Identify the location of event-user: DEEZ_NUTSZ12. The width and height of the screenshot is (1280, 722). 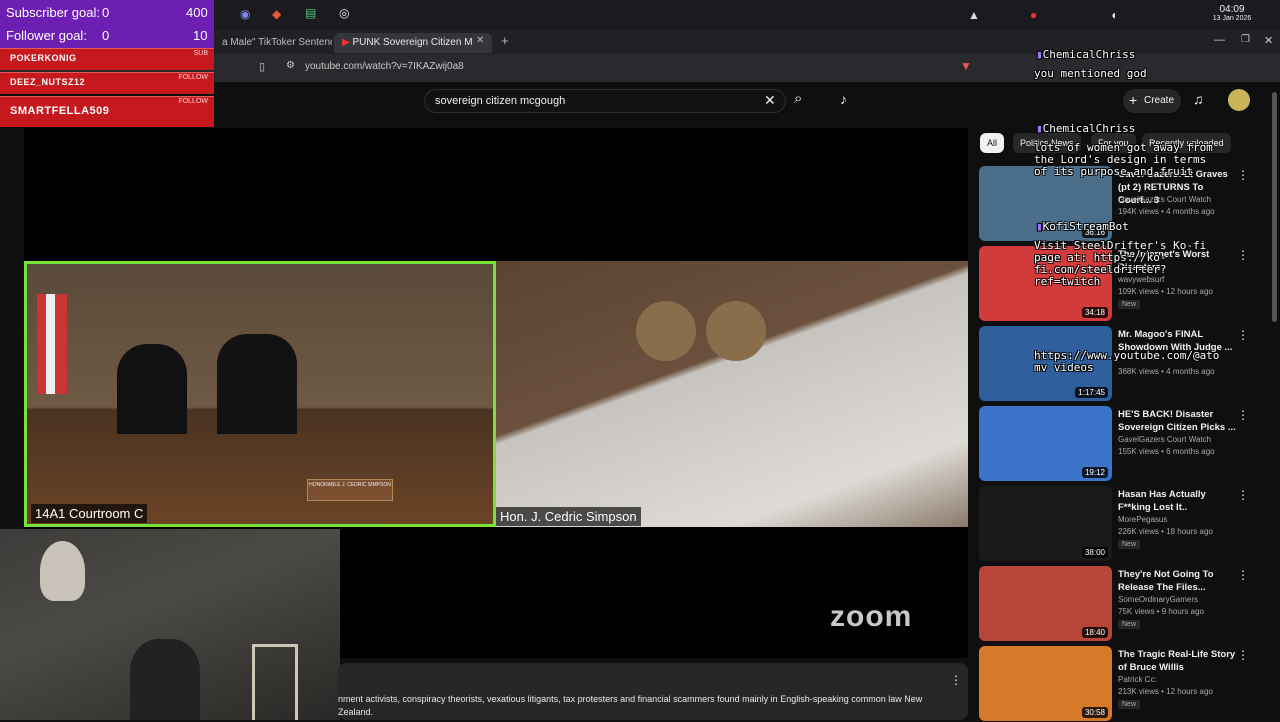
(48, 82).